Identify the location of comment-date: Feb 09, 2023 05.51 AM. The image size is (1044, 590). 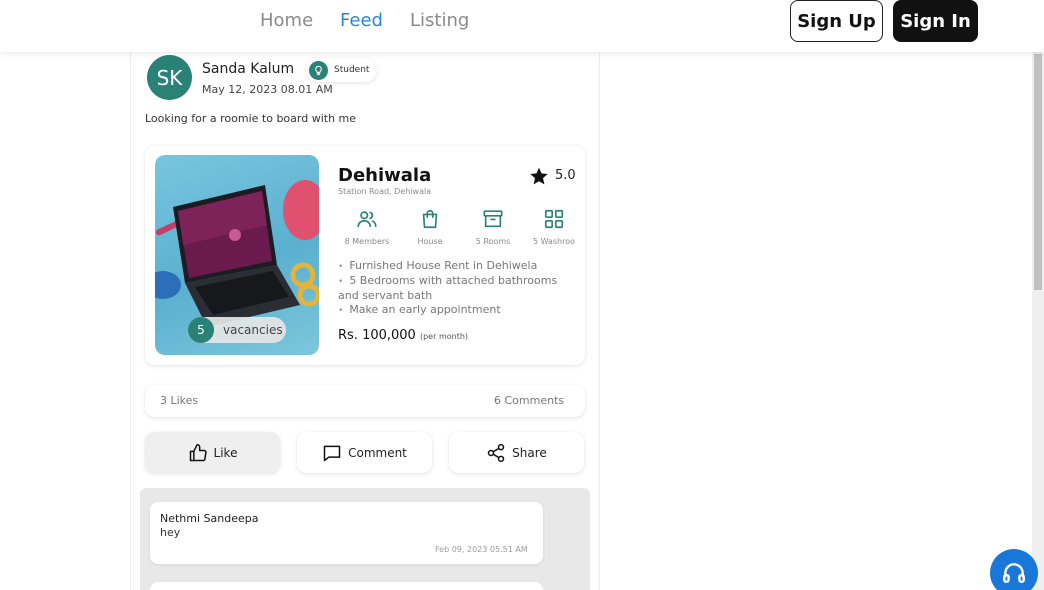
(481, 549).